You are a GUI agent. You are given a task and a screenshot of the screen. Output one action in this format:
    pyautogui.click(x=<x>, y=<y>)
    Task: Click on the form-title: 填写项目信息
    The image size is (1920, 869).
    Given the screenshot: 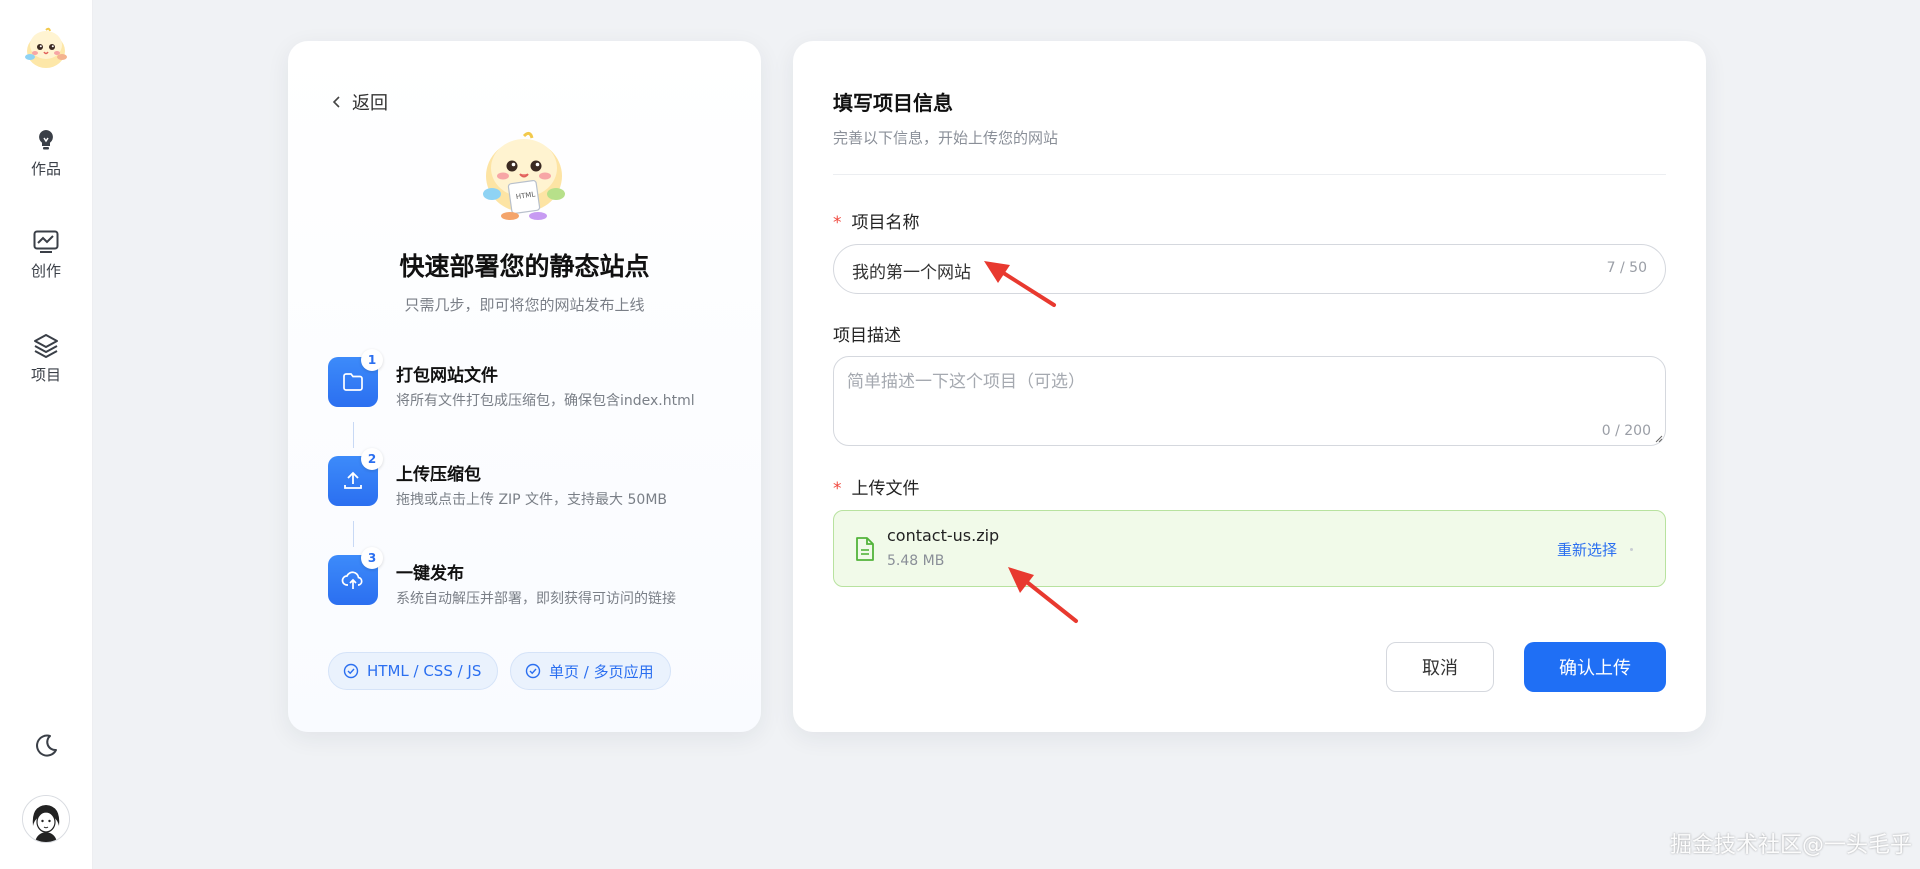 What is the action you would take?
    pyautogui.click(x=893, y=103)
    